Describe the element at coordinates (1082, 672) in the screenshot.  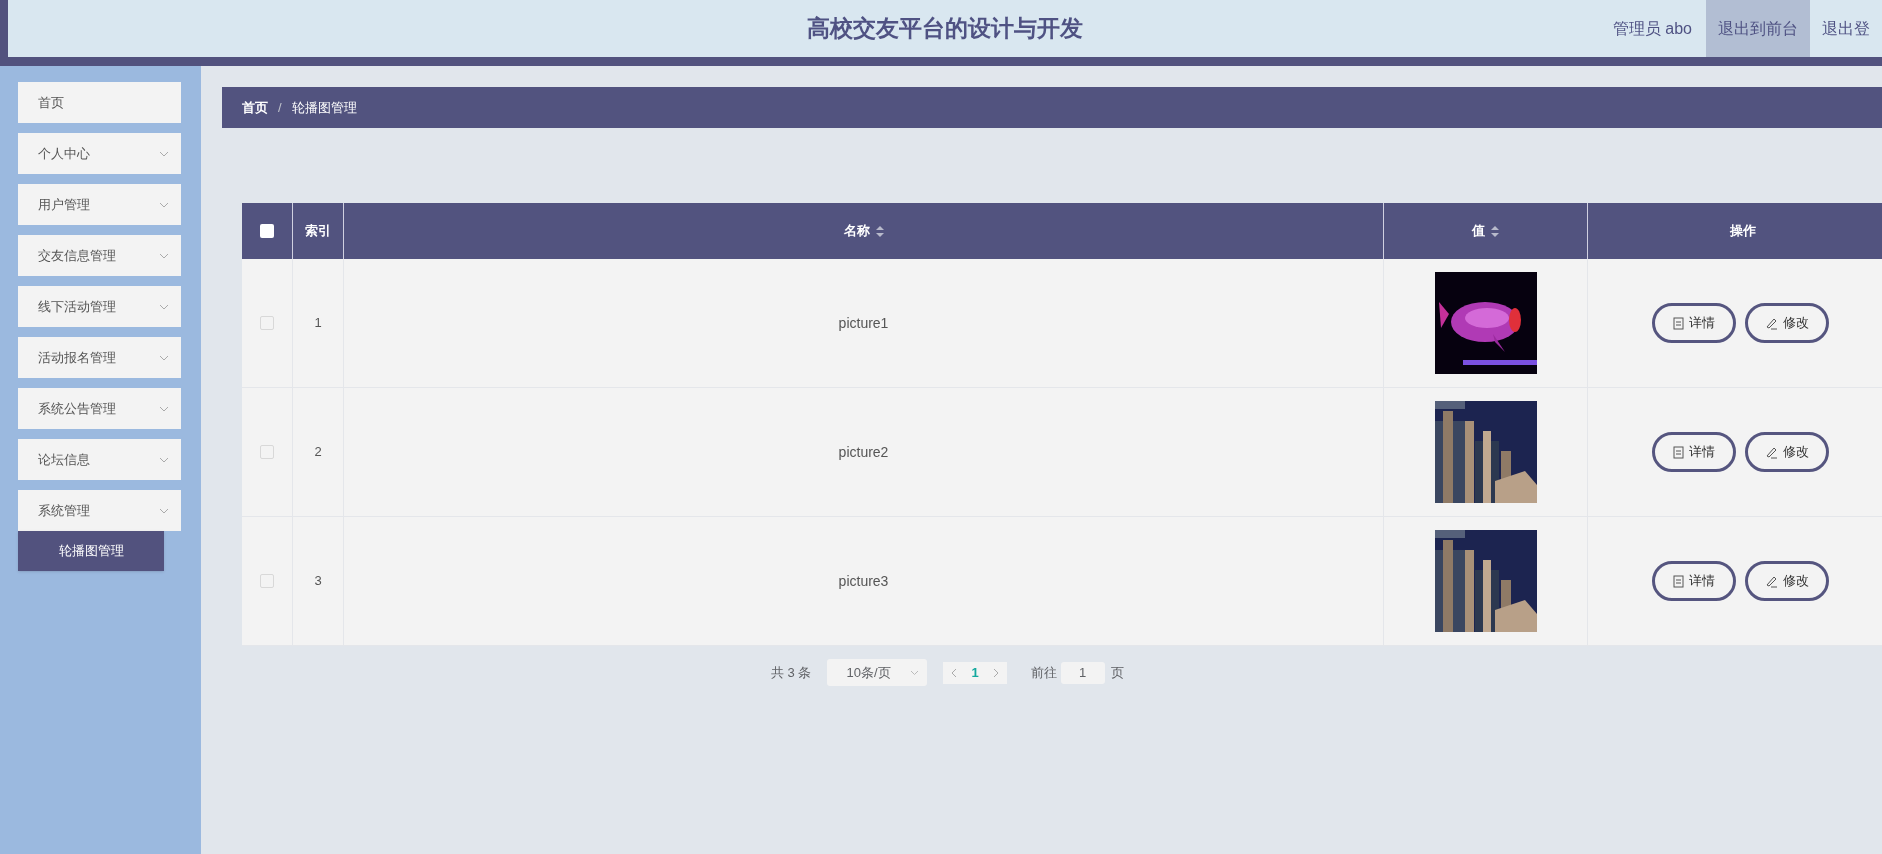
I see `goto-page-field: 1` at that location.